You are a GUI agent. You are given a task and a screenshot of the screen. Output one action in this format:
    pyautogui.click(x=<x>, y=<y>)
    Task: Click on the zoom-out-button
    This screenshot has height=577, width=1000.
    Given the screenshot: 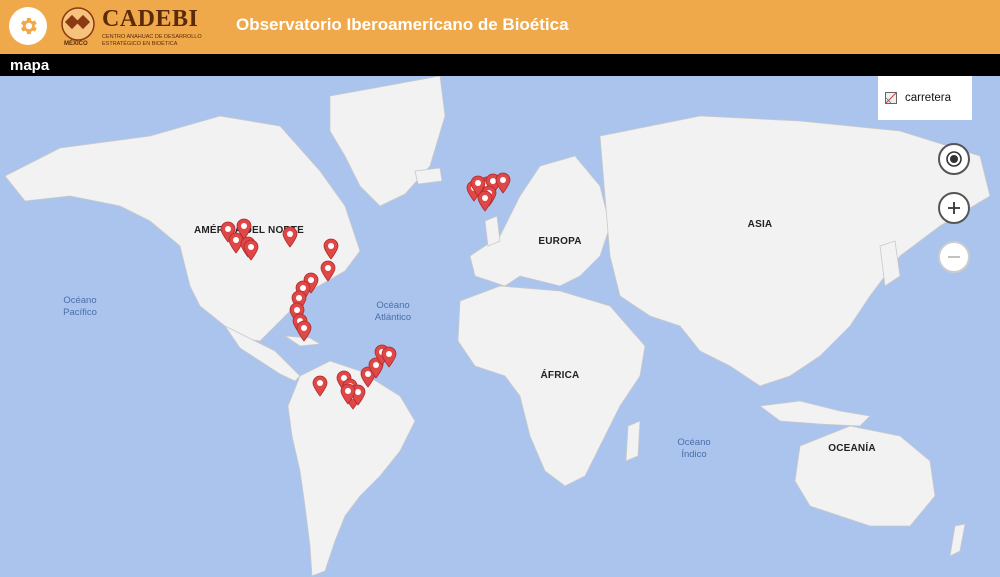 What is the action you would take?
    pyautogui.click(x=954, y=257)
    